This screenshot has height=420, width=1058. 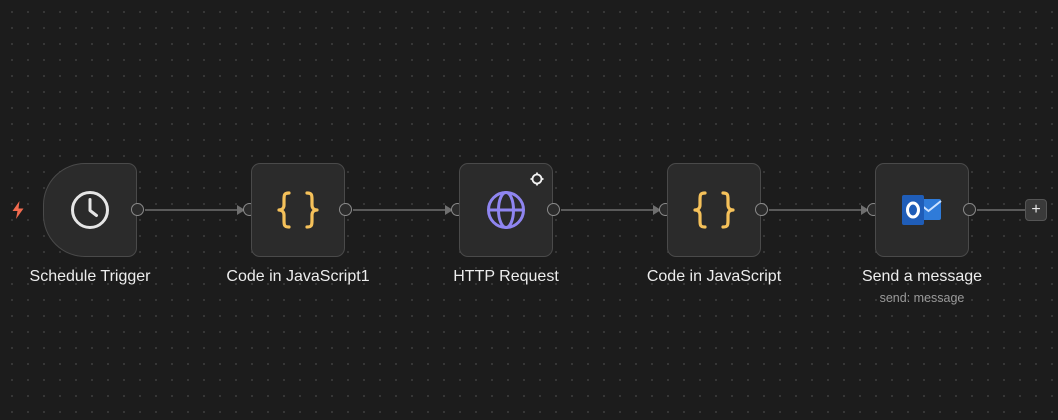 I want to click on node-schedule-trigger, so click(x=90, y=210).